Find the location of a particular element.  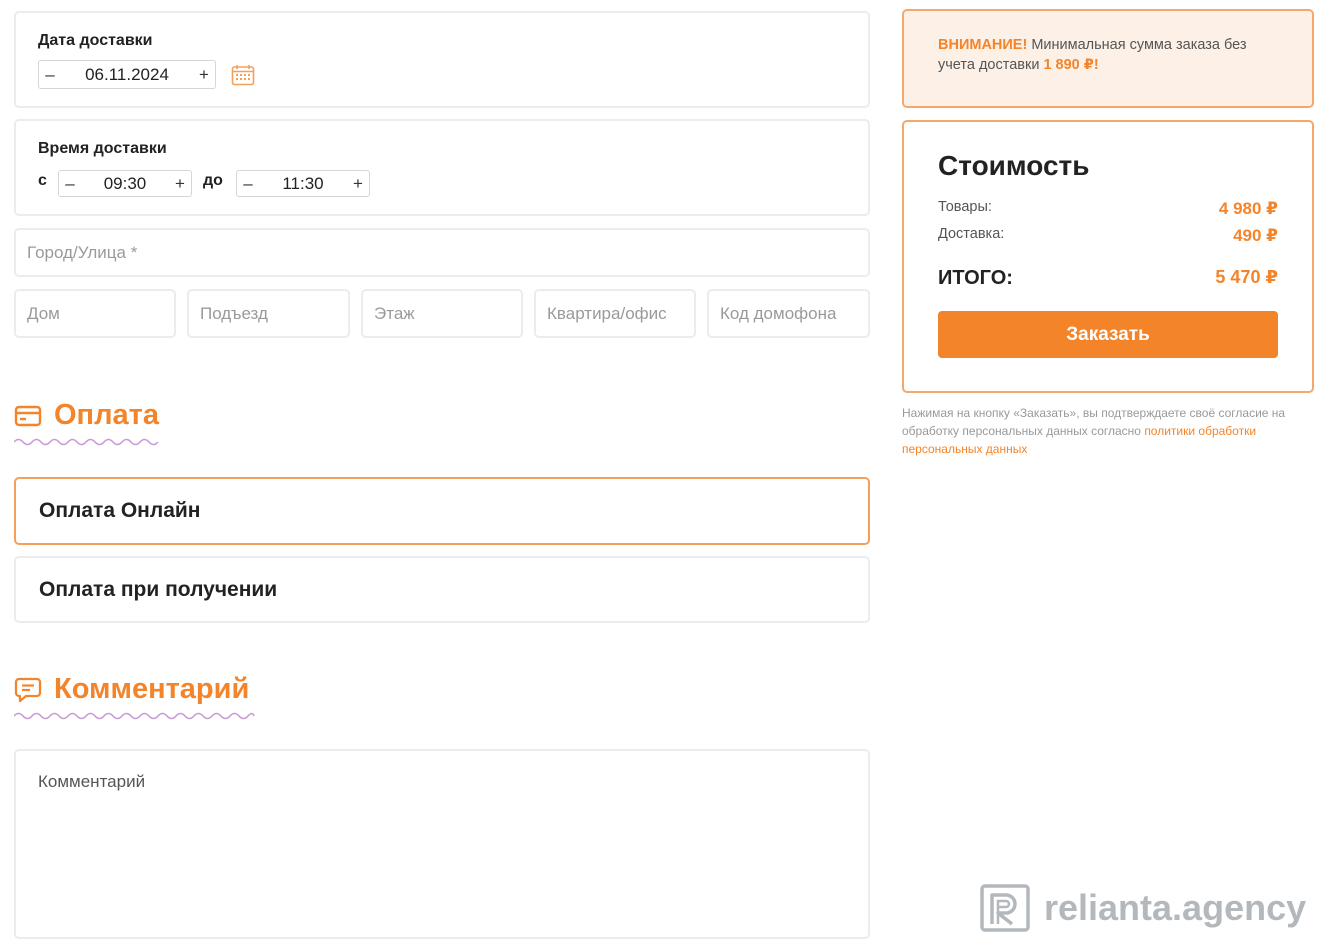

comment-title-wave is located at coordinates (134, 716).